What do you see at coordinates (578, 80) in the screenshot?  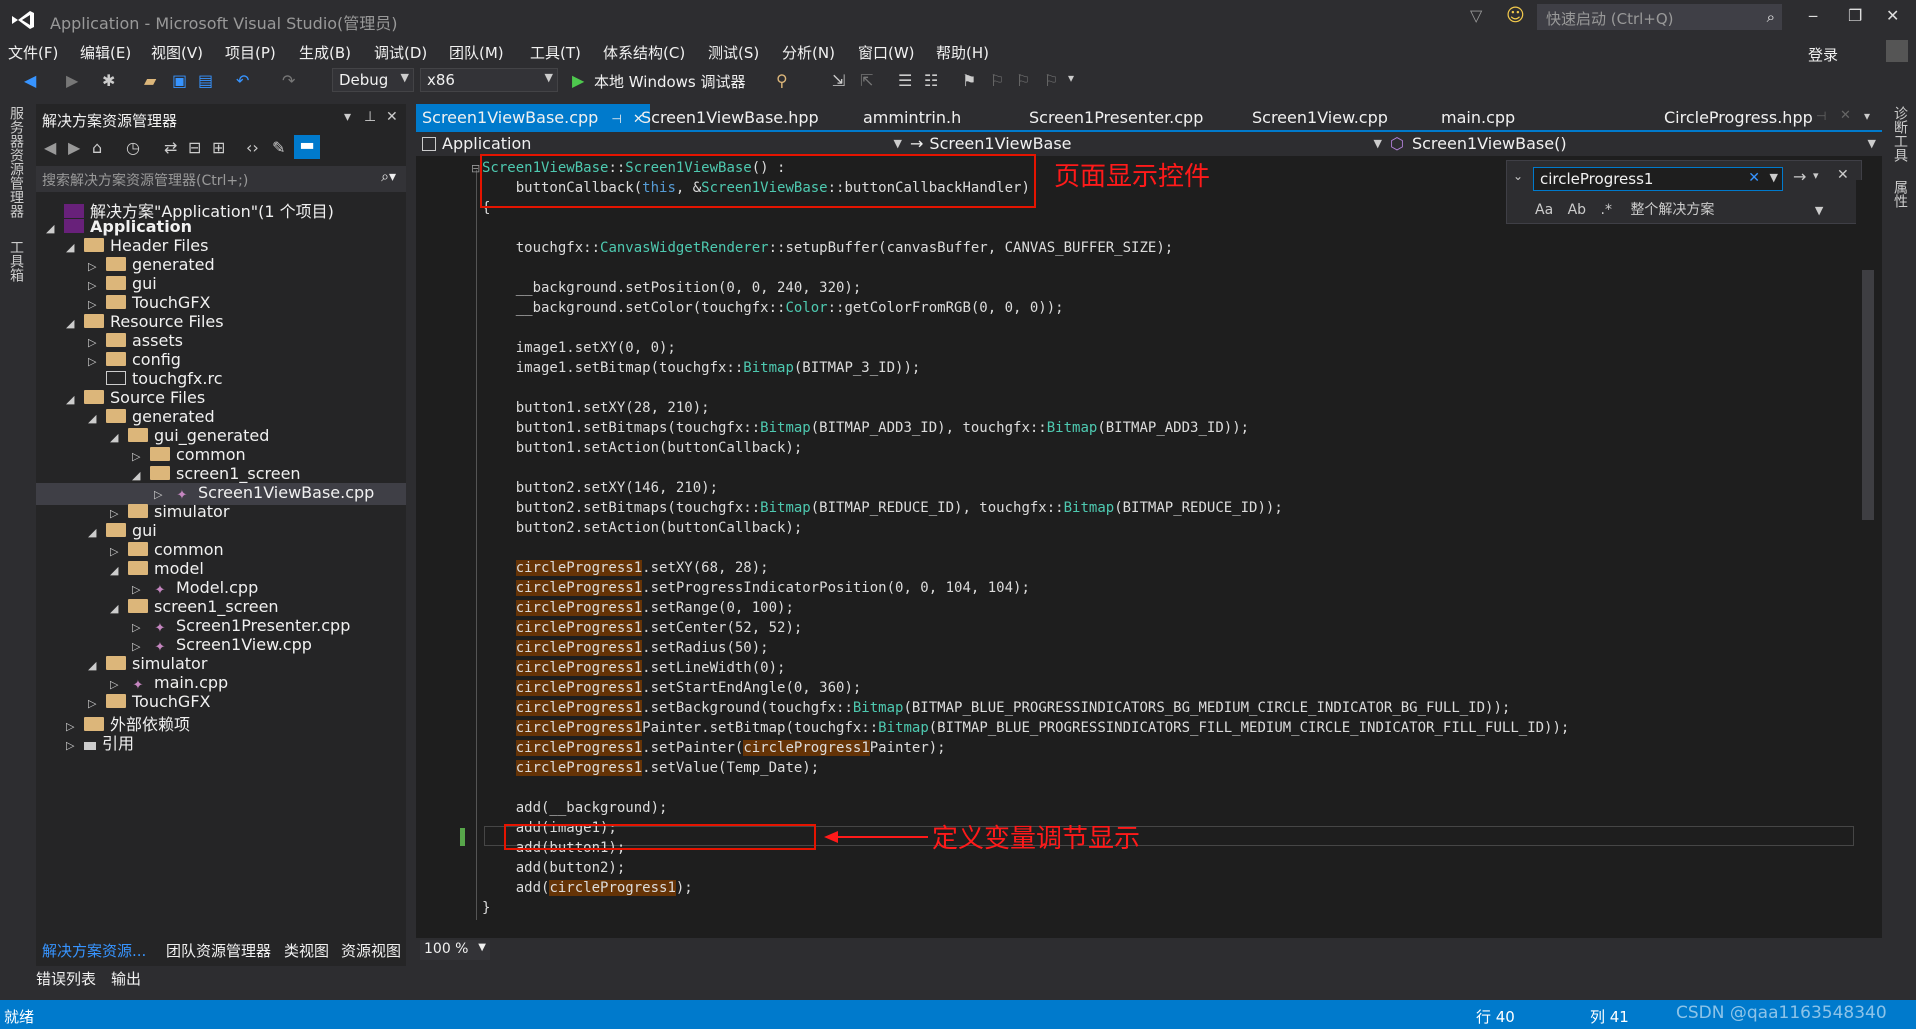 I see `start-debug-icon: ▶` at bounding box center [578, 80].